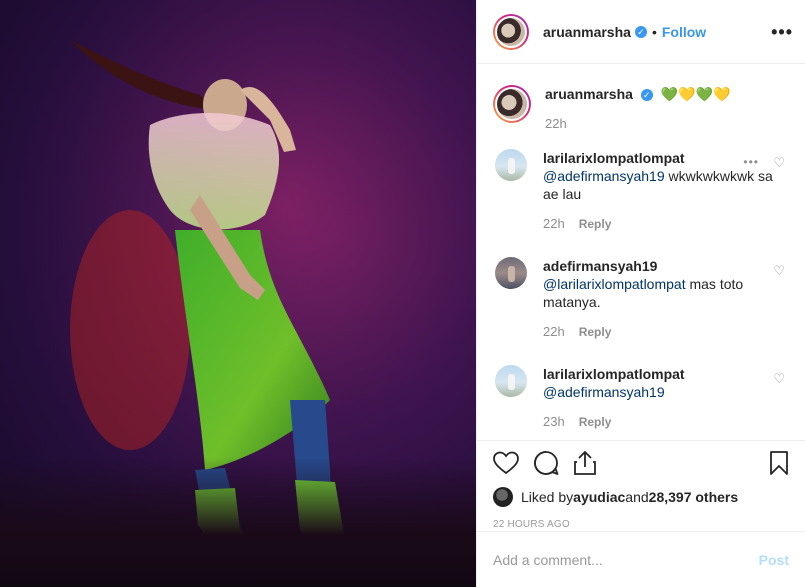 Image resolution: width=805 pixels, height=587 pixels. I want to click on likes-middle: and, so click(637, 497).